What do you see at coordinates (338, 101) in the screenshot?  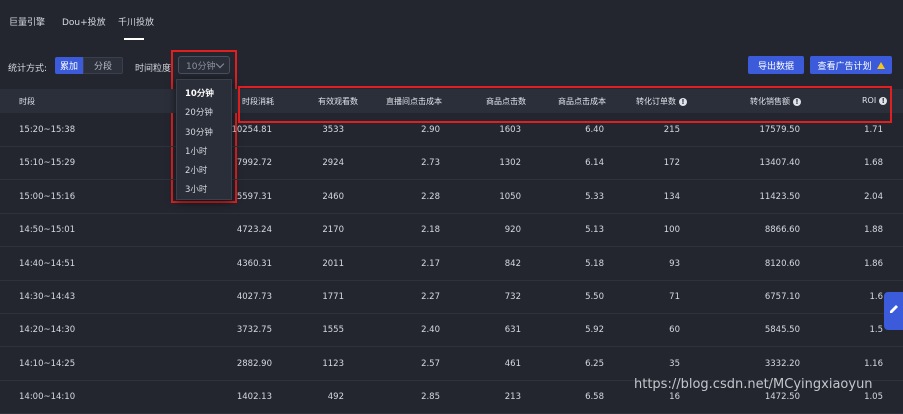 I see `header-valid-views: 有效观看数` at bounding box center [338, 101].